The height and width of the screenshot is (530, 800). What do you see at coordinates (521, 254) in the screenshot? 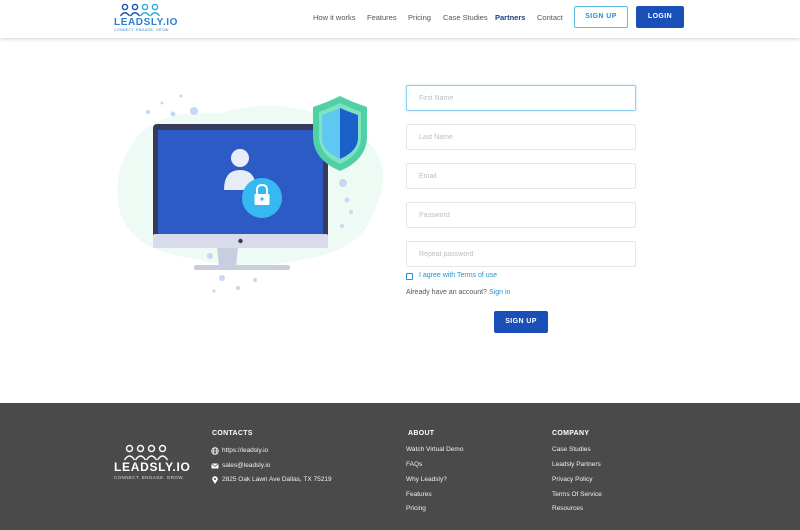
I see `repeat-password-input` at bounding box center [521, 254].